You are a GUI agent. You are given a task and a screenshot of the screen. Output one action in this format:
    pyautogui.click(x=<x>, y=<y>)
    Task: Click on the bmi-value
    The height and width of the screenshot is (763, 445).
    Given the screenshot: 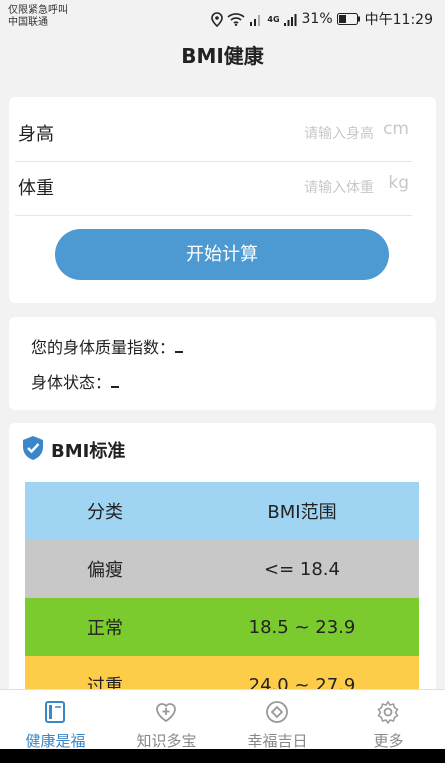 What is the action you would take?
    pyautogui.click(x=179, y=346)
    